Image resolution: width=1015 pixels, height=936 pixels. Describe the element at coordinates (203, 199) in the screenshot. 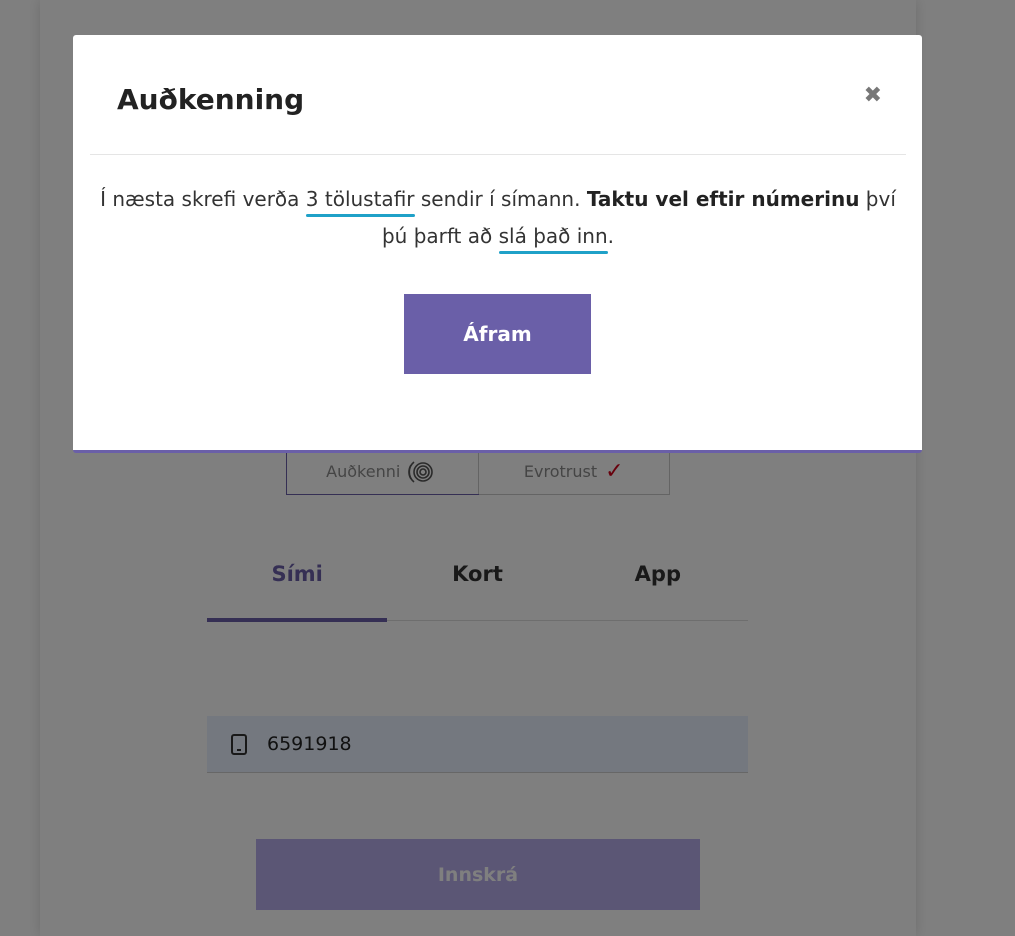

I see `message-text: Í næsta skrefi verða` at that location.